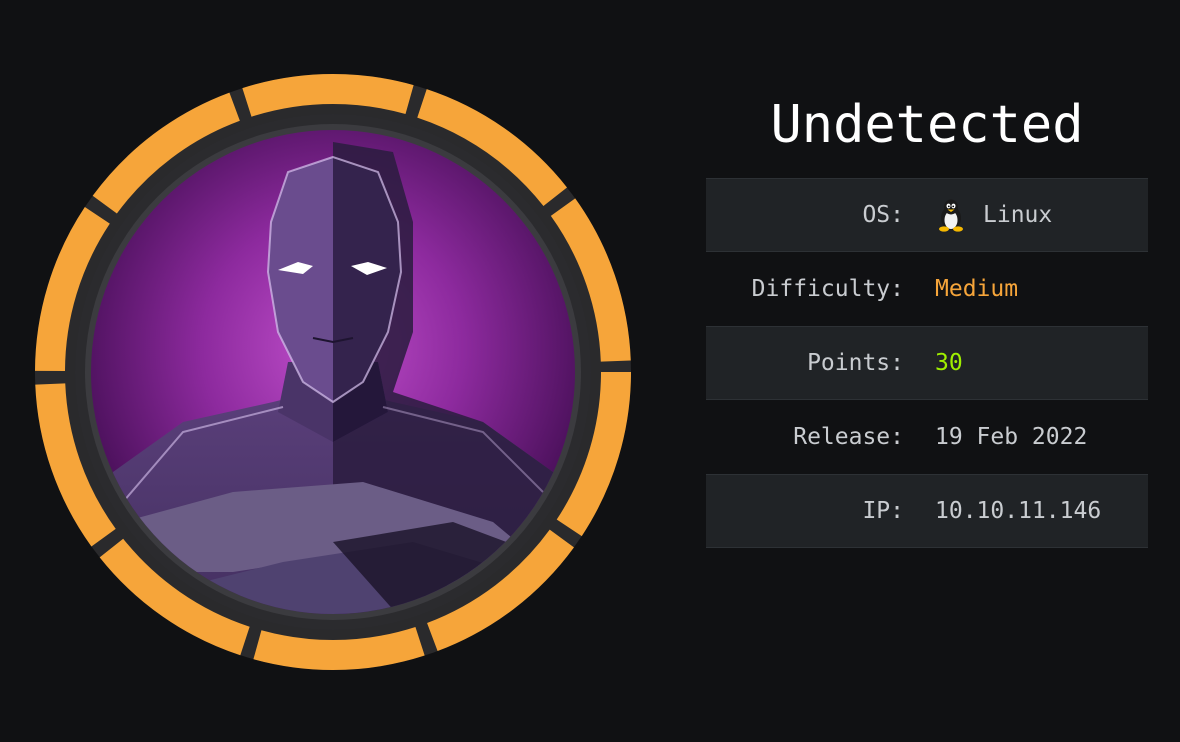  Describe the element at coordinates (951, 215) in the screenshot. I see `linux-penguin-icon` at that location.